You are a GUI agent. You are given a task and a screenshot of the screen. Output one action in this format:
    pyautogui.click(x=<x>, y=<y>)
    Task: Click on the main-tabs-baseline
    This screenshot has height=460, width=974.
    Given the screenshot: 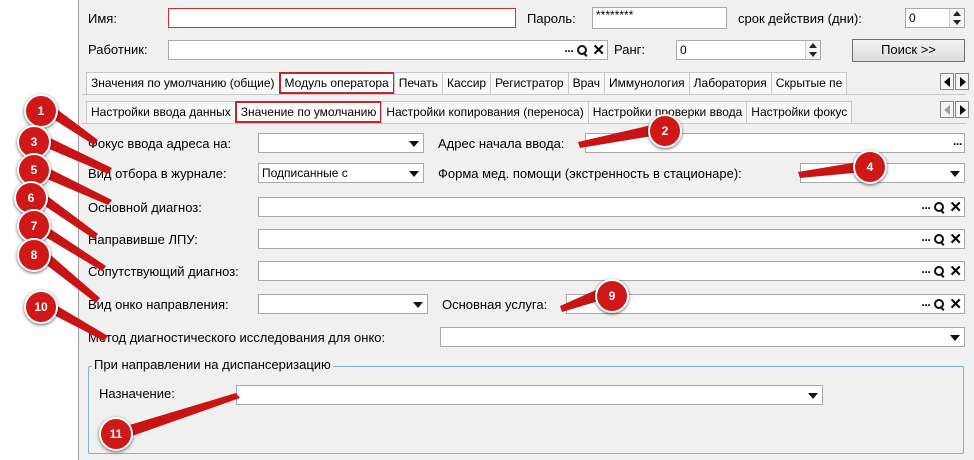 What is the action you would take?
    pyautogui.click(x=524, y=94)
    